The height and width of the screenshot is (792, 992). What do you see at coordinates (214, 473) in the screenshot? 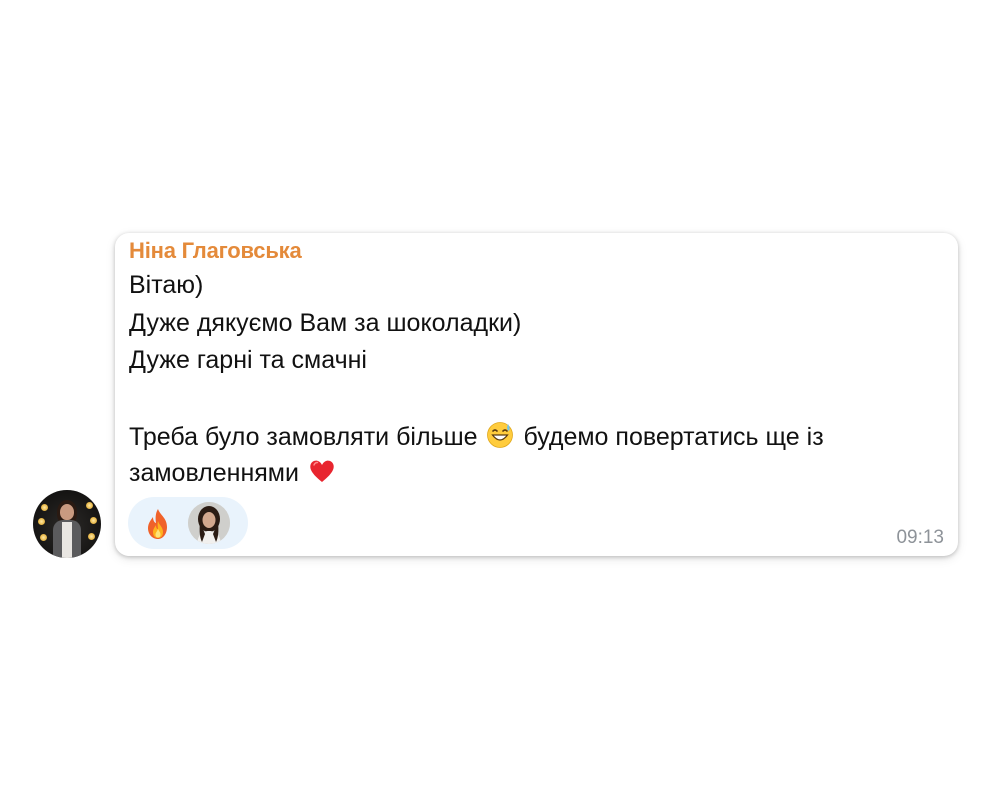
I see `message-text: замовленнями` at bounding box center [214, 473].